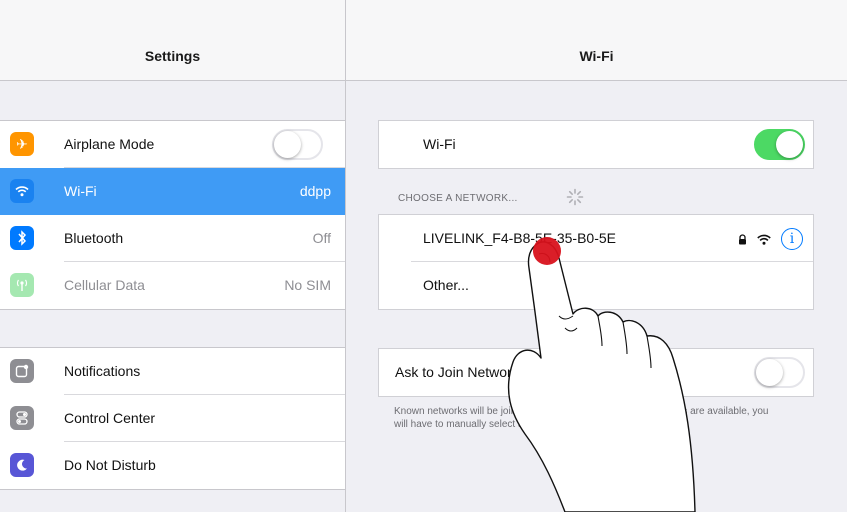  I want to click on sidebar-item-label: Wi-Fi, so click(80, 191).